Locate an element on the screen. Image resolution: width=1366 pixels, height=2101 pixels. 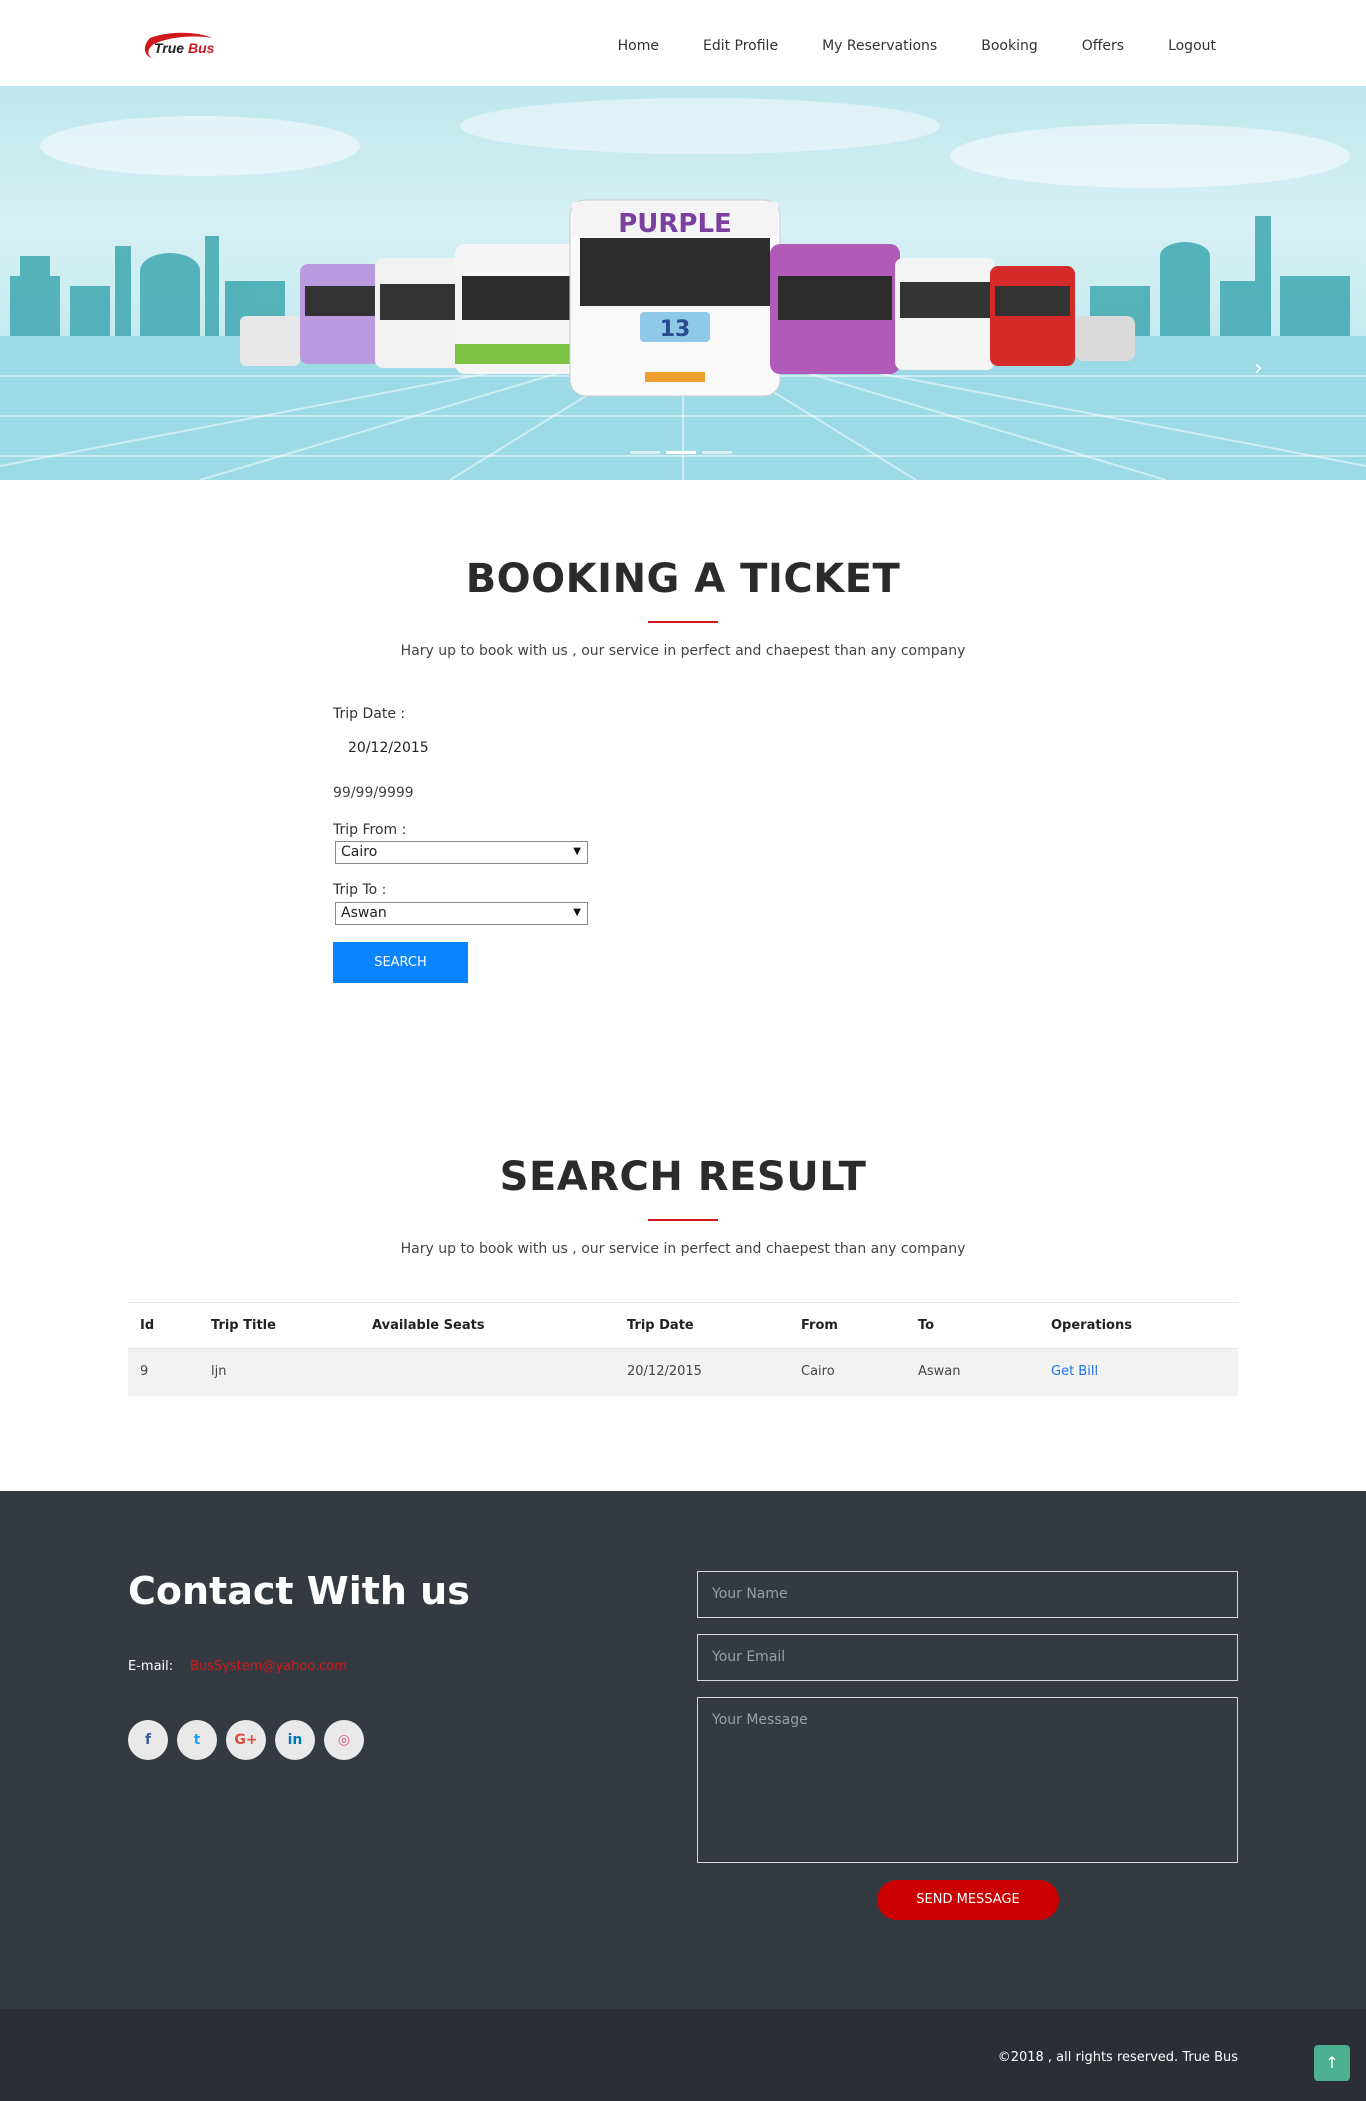
email-input: Your Email is located at coordinates (967, 1657).